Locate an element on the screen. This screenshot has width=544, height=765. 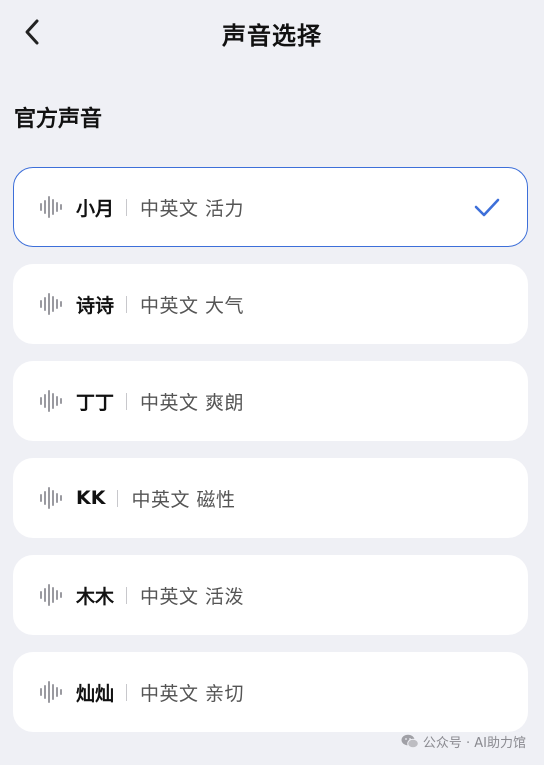
voice-option-xiaoyue: 小月 中英文 活力 is located at coordinates (270, 207).